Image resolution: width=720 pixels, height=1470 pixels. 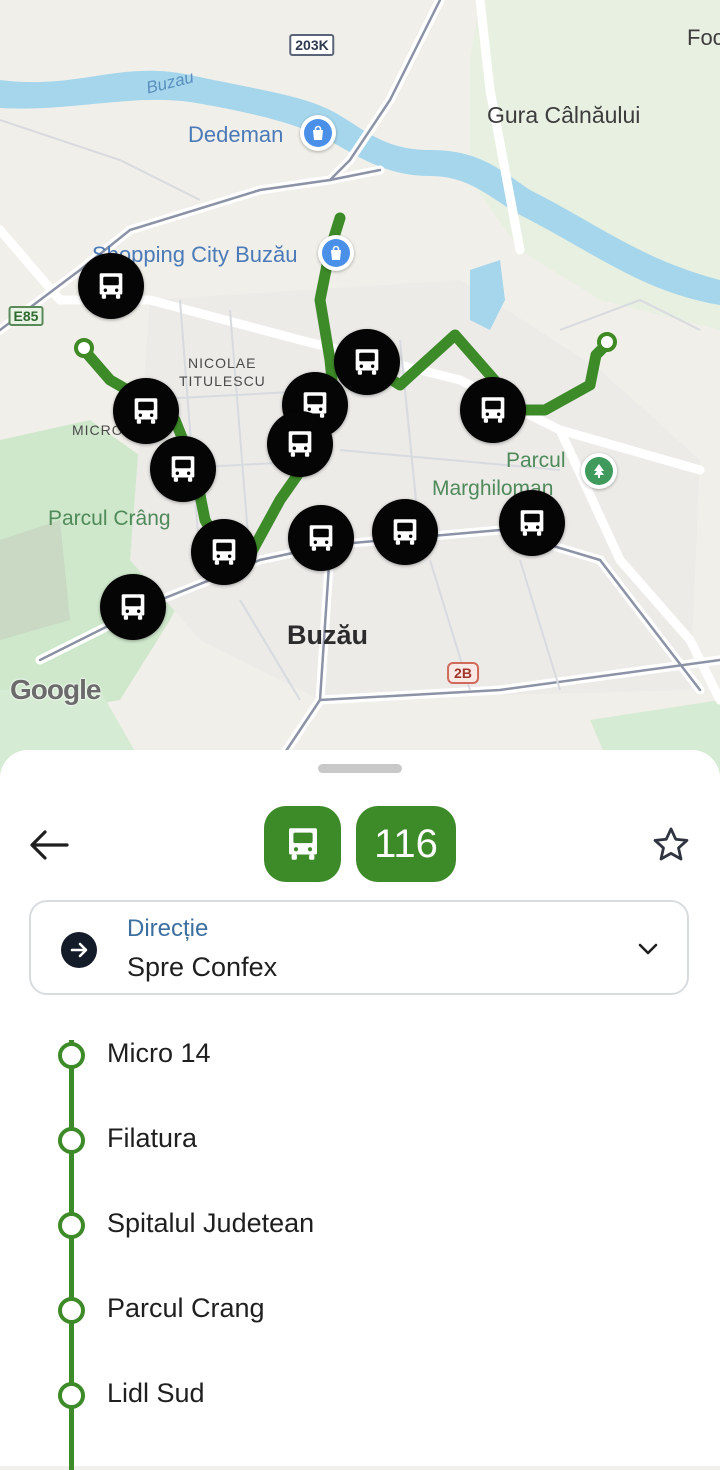 I want to click on chevron-down-icon, so click(x=648, y=951).